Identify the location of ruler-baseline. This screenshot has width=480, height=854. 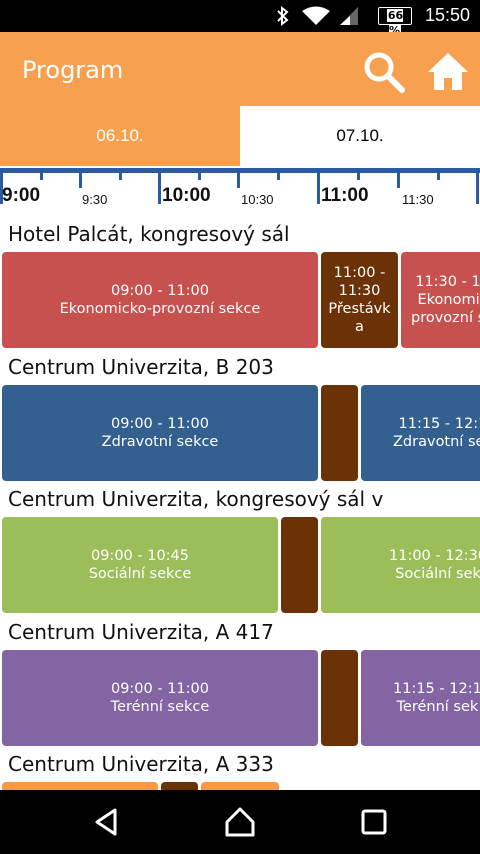
(240, 170).